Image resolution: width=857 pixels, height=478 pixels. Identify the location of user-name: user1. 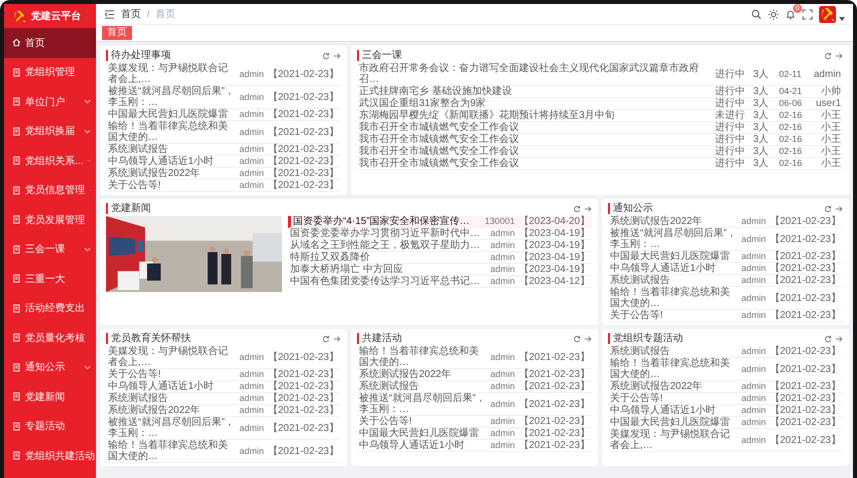
(827, 103).